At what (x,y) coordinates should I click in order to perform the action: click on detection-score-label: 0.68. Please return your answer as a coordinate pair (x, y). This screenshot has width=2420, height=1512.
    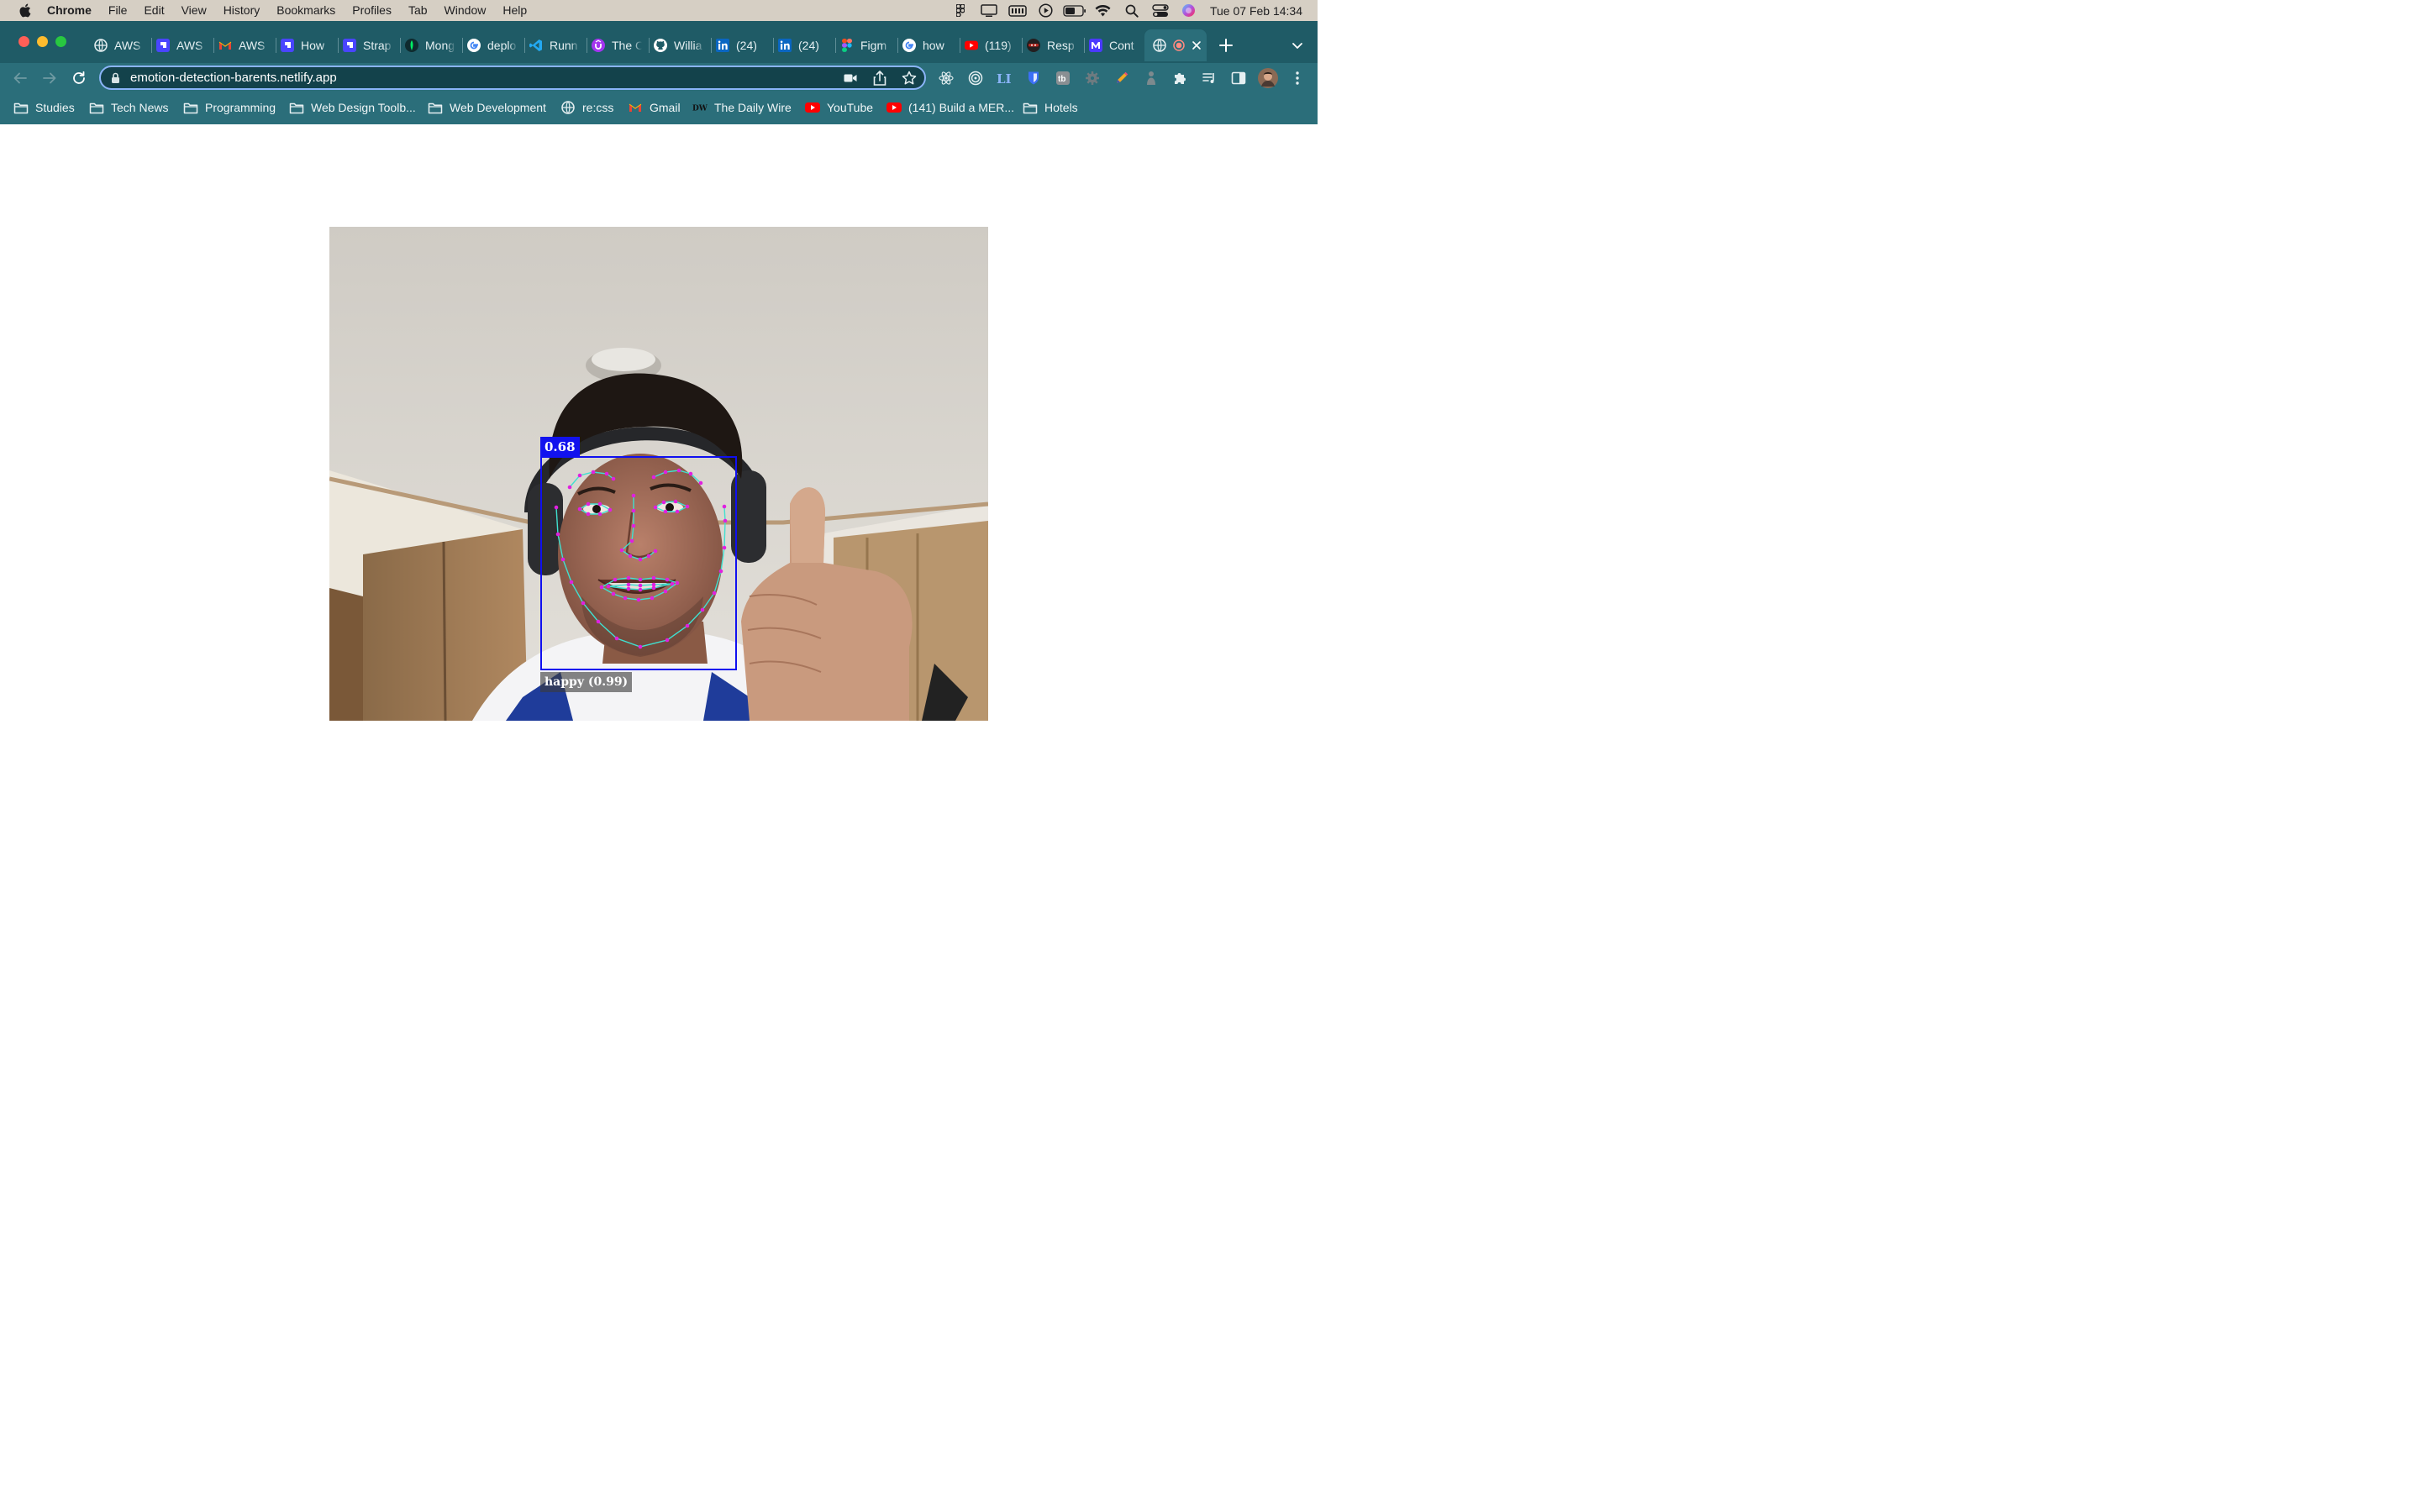
    Looking at the image, I should click on (560, 447).